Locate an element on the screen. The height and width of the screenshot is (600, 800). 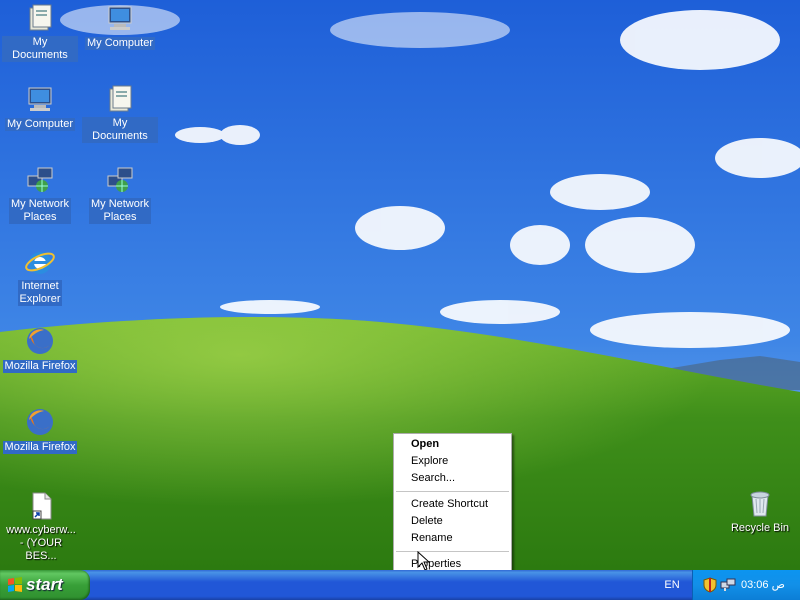
network-icon is located at coordinates (728, 585).